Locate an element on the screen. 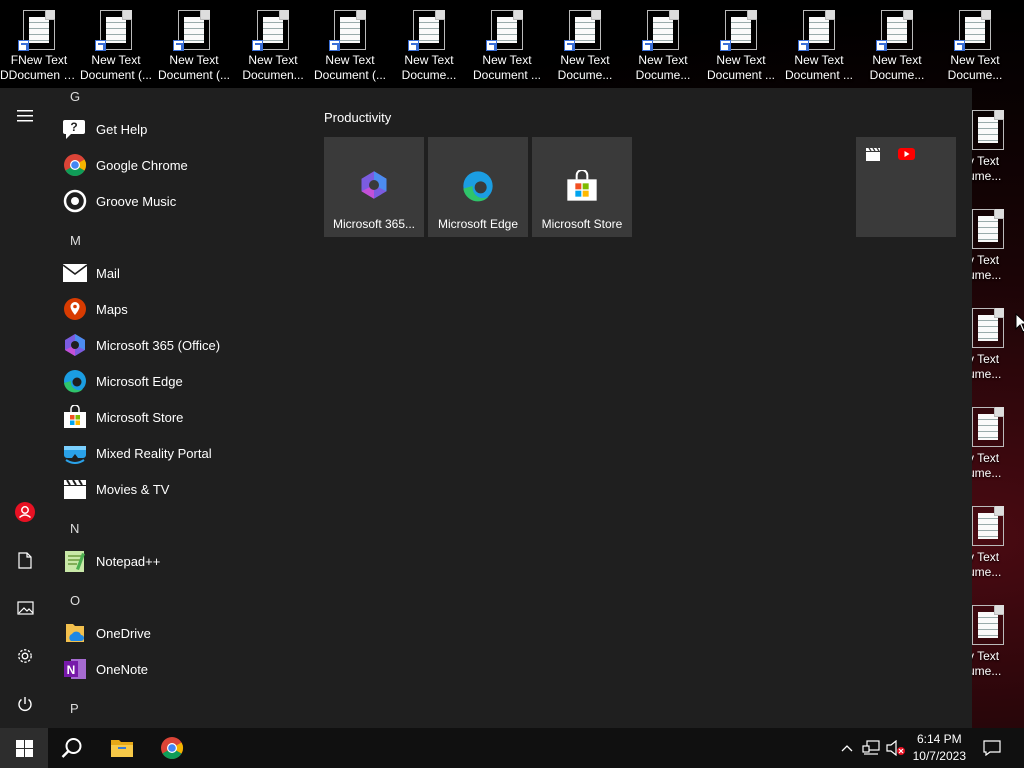  app-get-help: ? Get Help is located at coordinates (182, 129).